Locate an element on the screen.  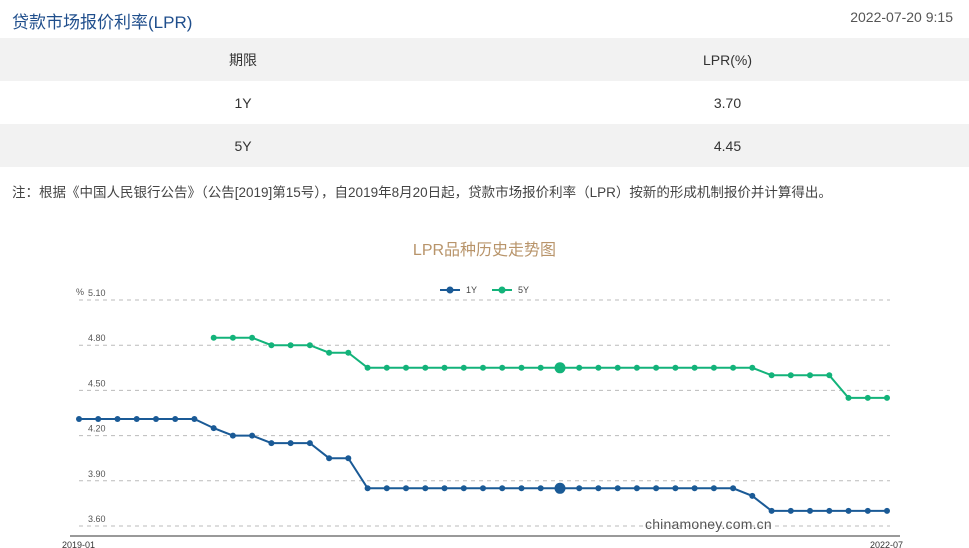
legend-item-5y: 5Y is located at coordinates (510, 290).